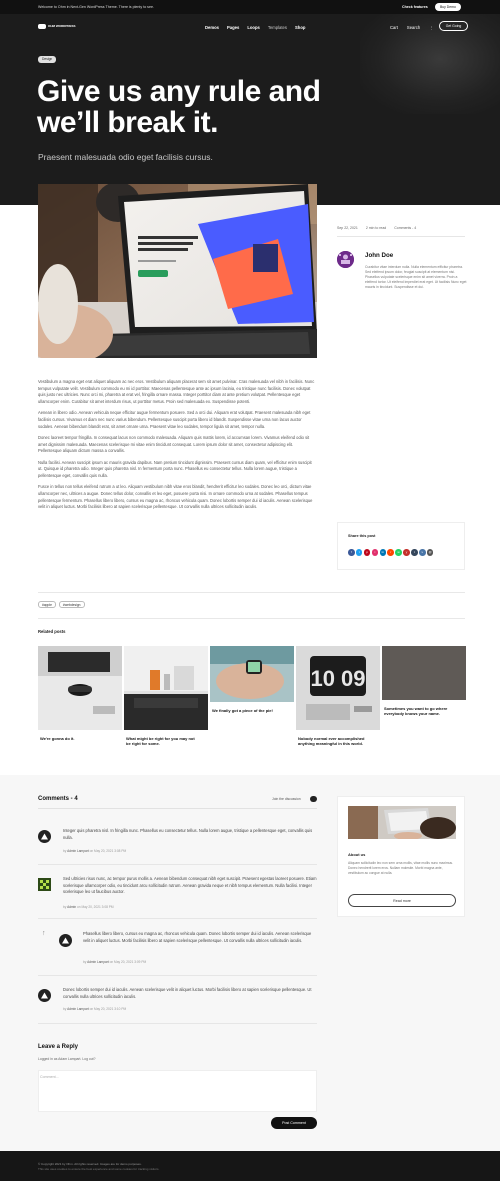  Describe the element at coordinates (248, 710) in the screenshot. I see `related-post-title: We finally got a piece of the pie!` at that location.